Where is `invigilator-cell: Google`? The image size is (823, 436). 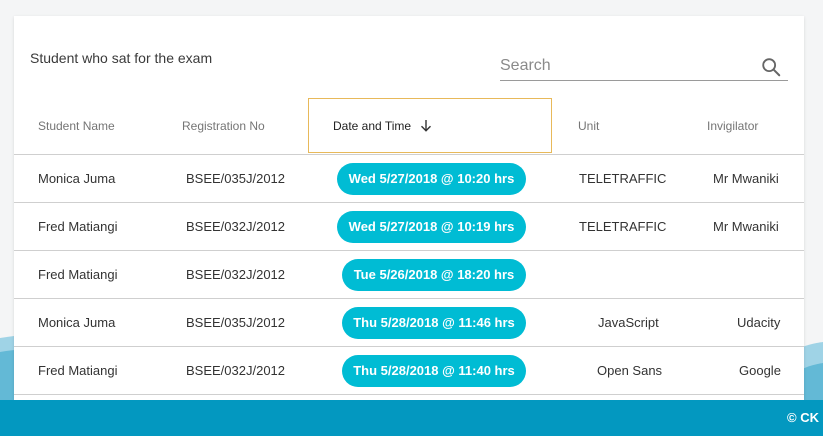 invigilator-cell: Google is located at coordinates (760, 370).